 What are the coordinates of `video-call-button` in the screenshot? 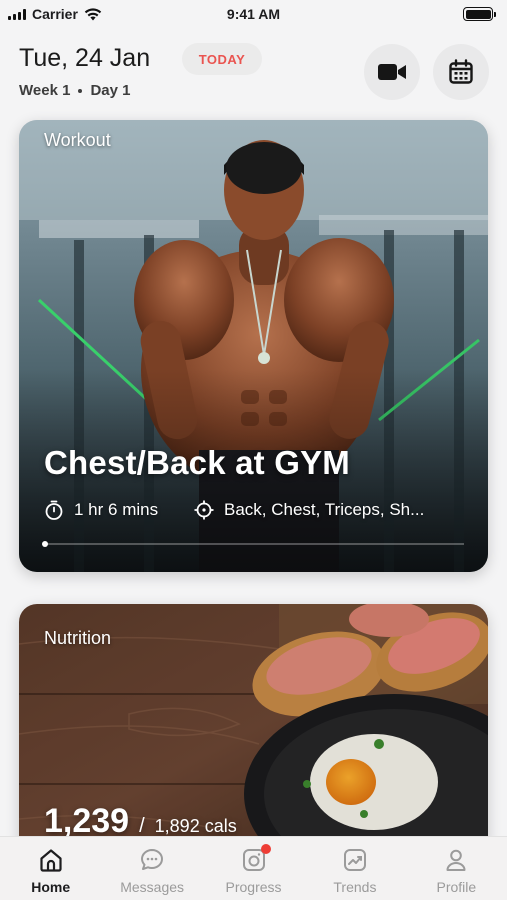 It's located at (392, 72).